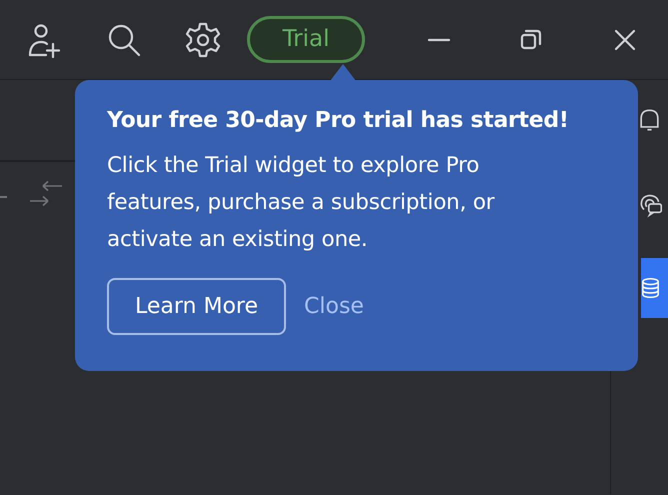 The width and height of the screenshot is (668, 495). What do you see at coordinates (338, 121) in the screenshot?
I see `popup-title: Your free 30-day Pro trial has started!` at bounding box center [338, 121].